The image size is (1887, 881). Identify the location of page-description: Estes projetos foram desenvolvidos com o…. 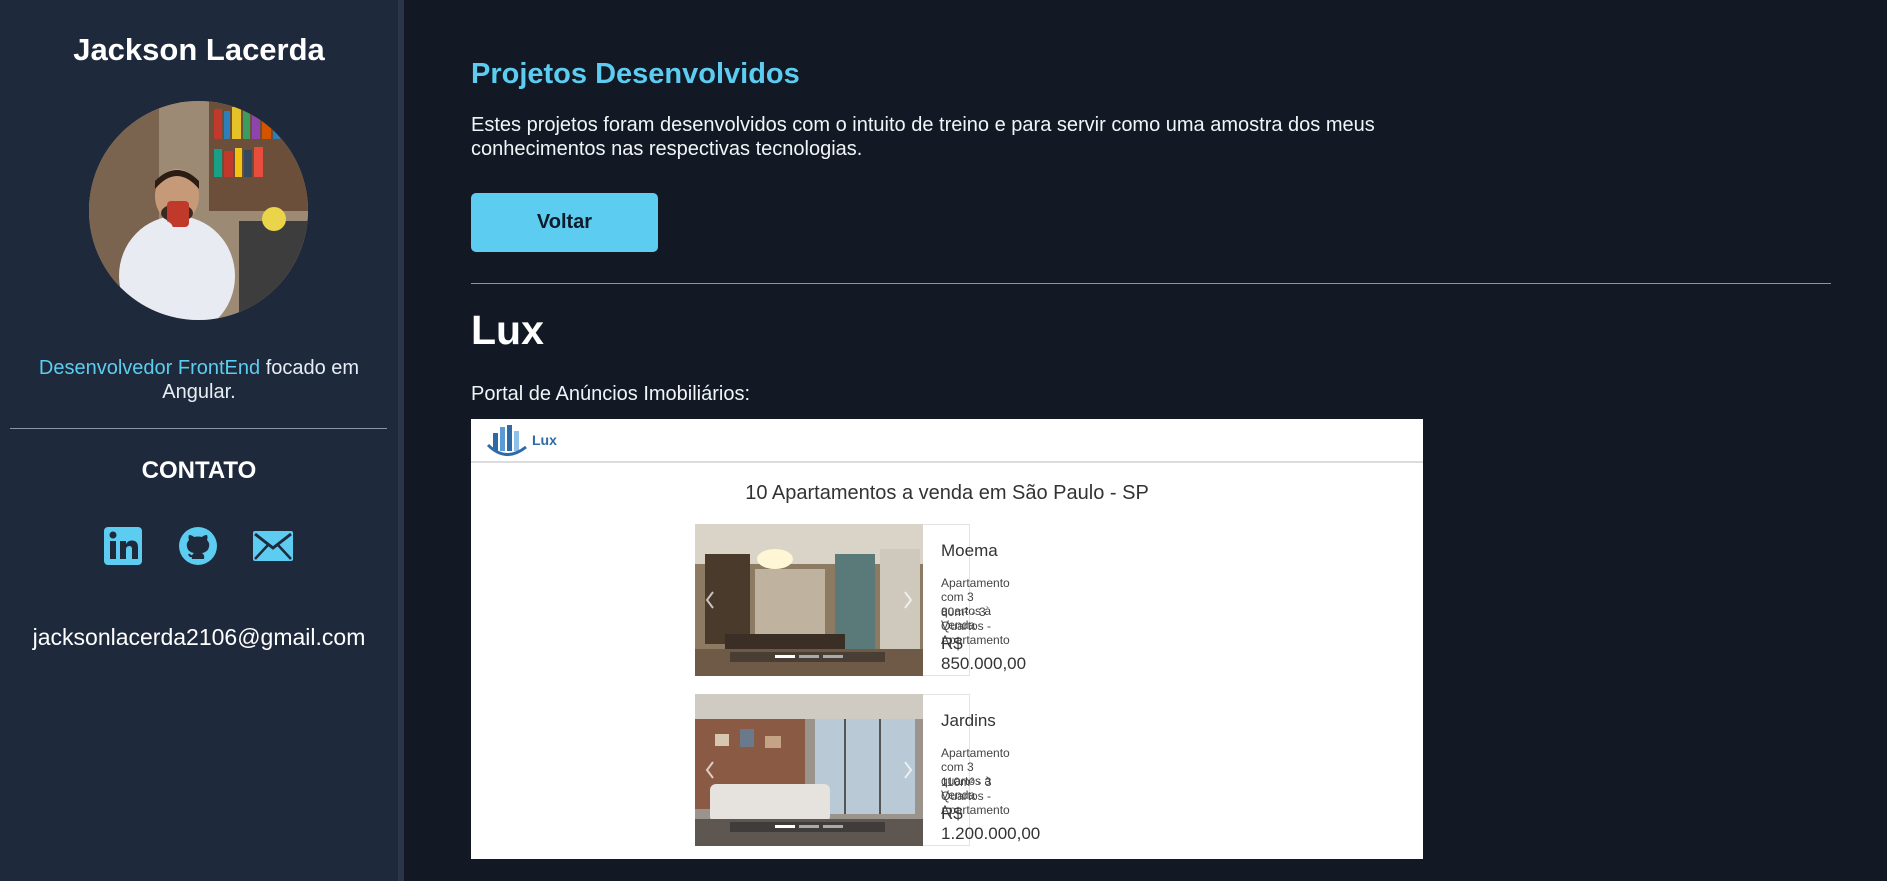
(923, 137).